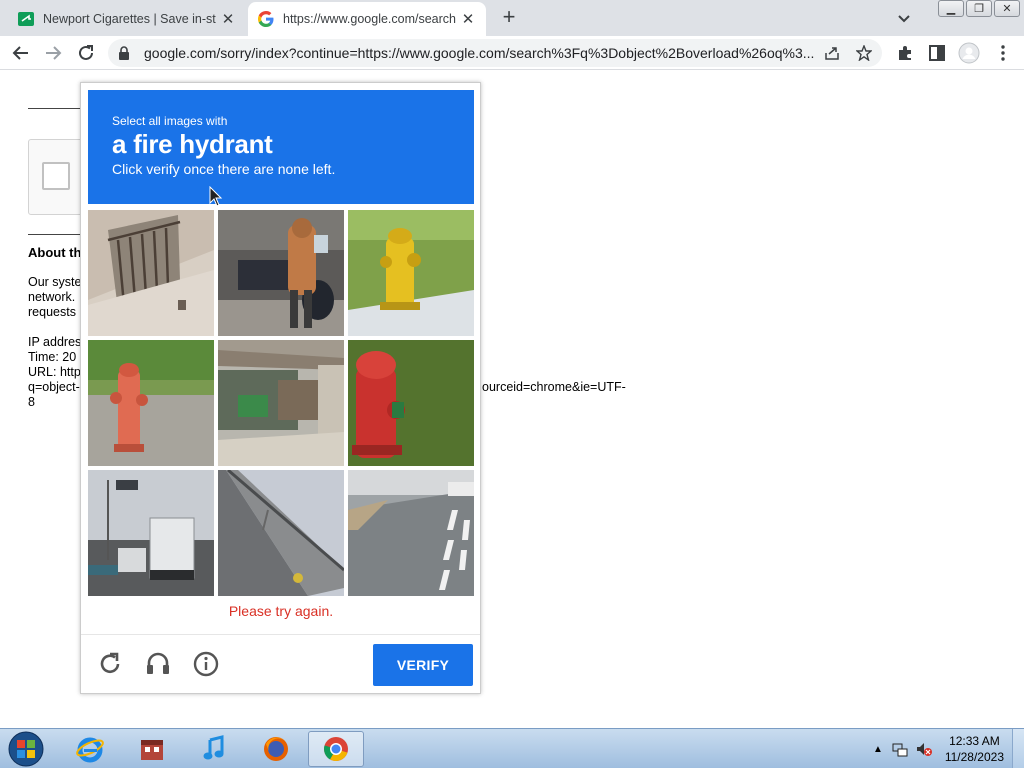 This screenshot has width=1024, height=768. I want to click on image-tile-market-stall, so click(281, 403).